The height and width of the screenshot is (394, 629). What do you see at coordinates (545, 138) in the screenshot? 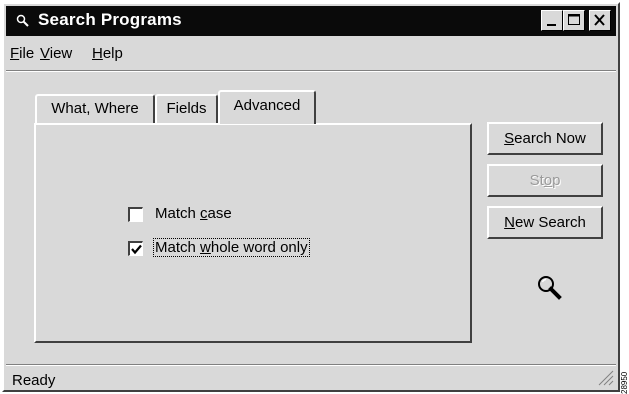
I see `search-now-button: Search Now` at bounding box center [545, 138].